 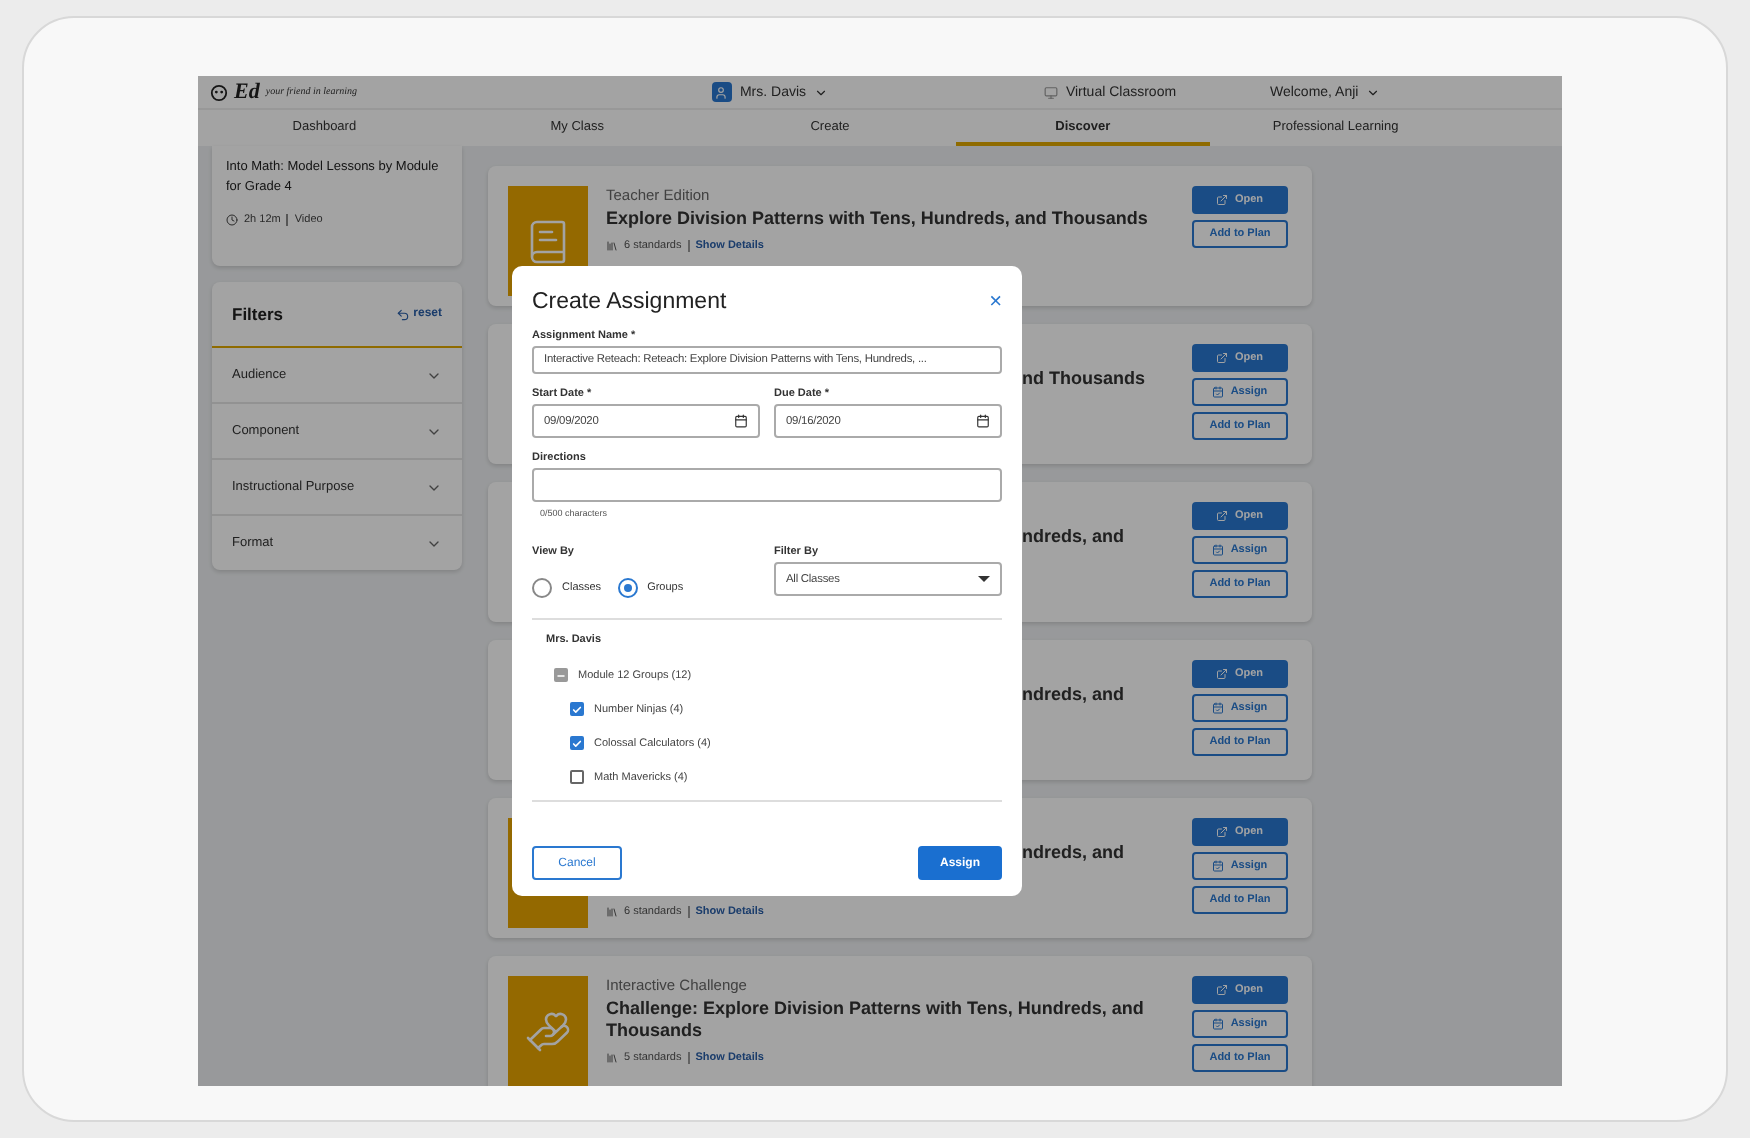 I want to click on clock-icon, so click(x=232, y=220).